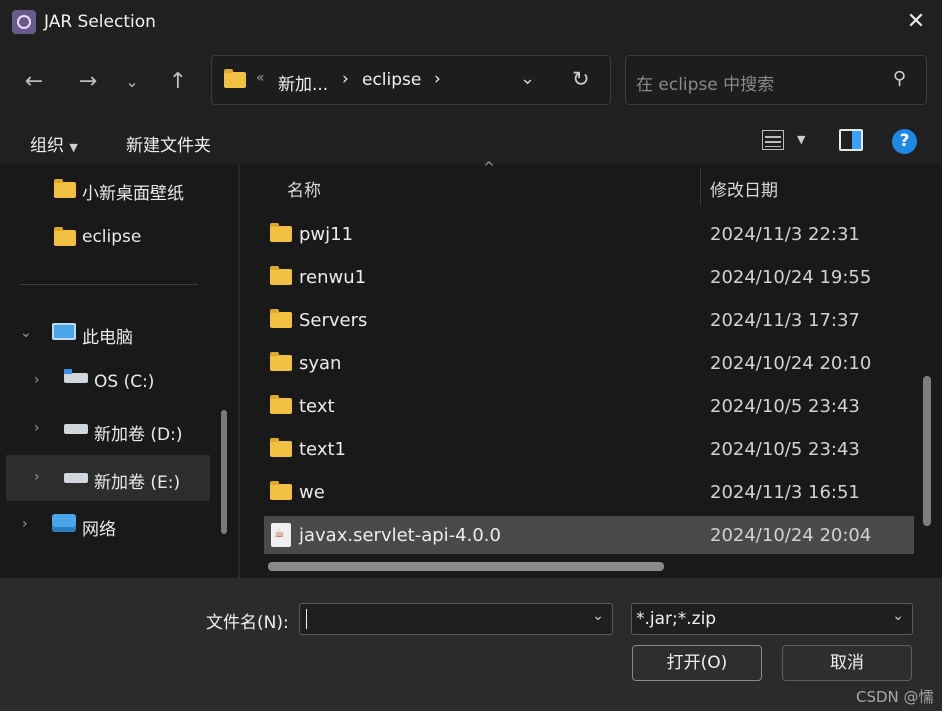 The height and width of the screenshot is (711, 942). What do you see at coordinates (791, 363) in the screenshot?
I see `file-date: 2024/10/24 20:10` at bounding box center [791, 363].